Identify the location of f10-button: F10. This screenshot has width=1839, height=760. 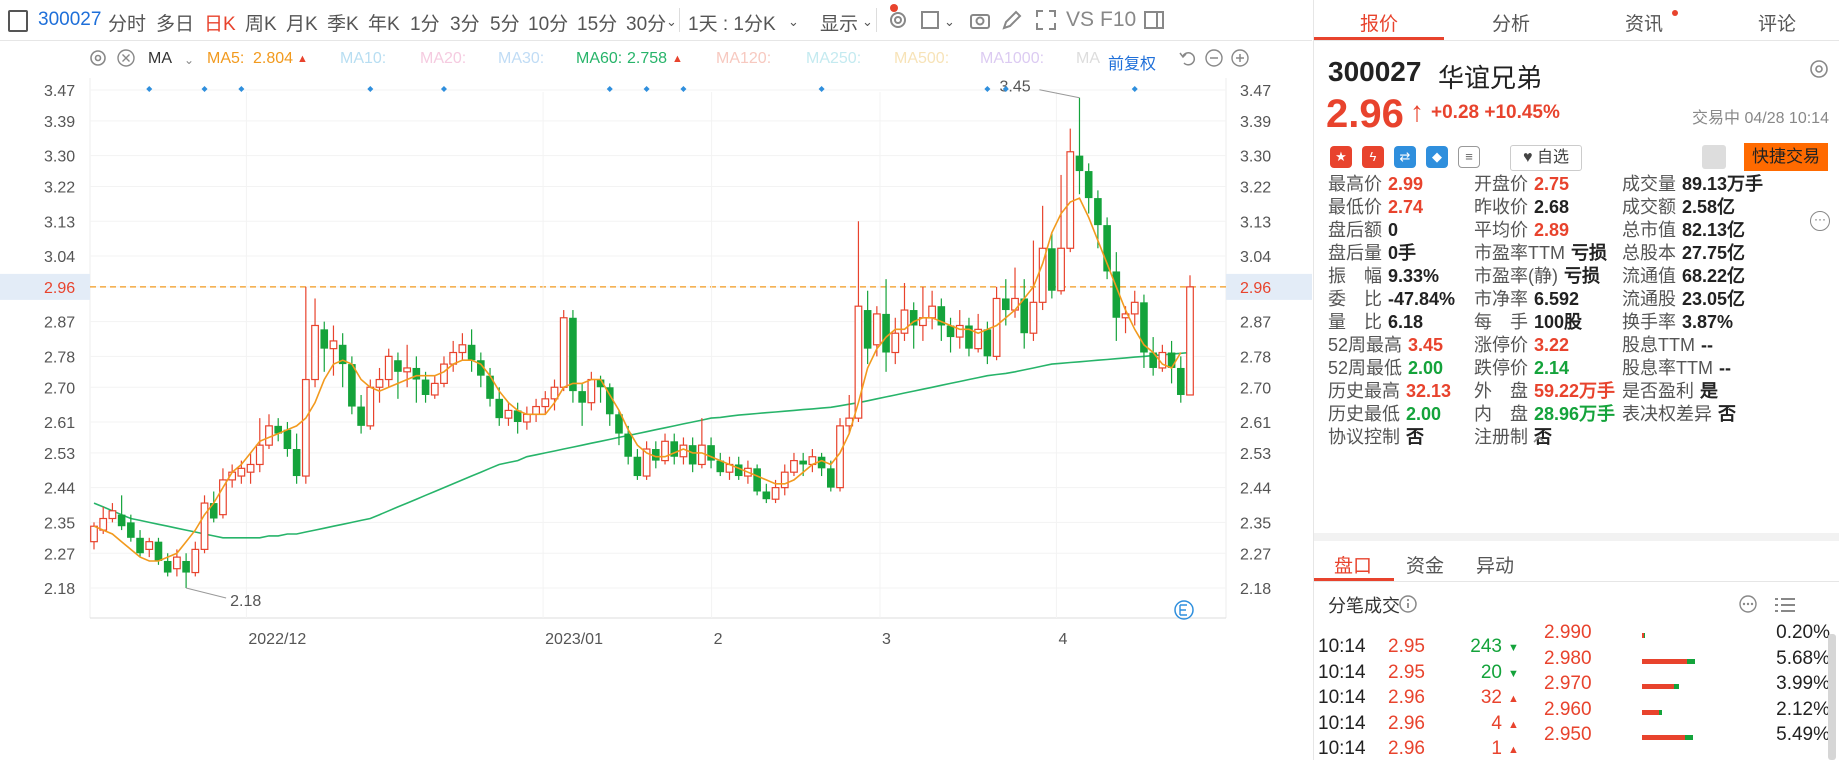
(1118, 20).